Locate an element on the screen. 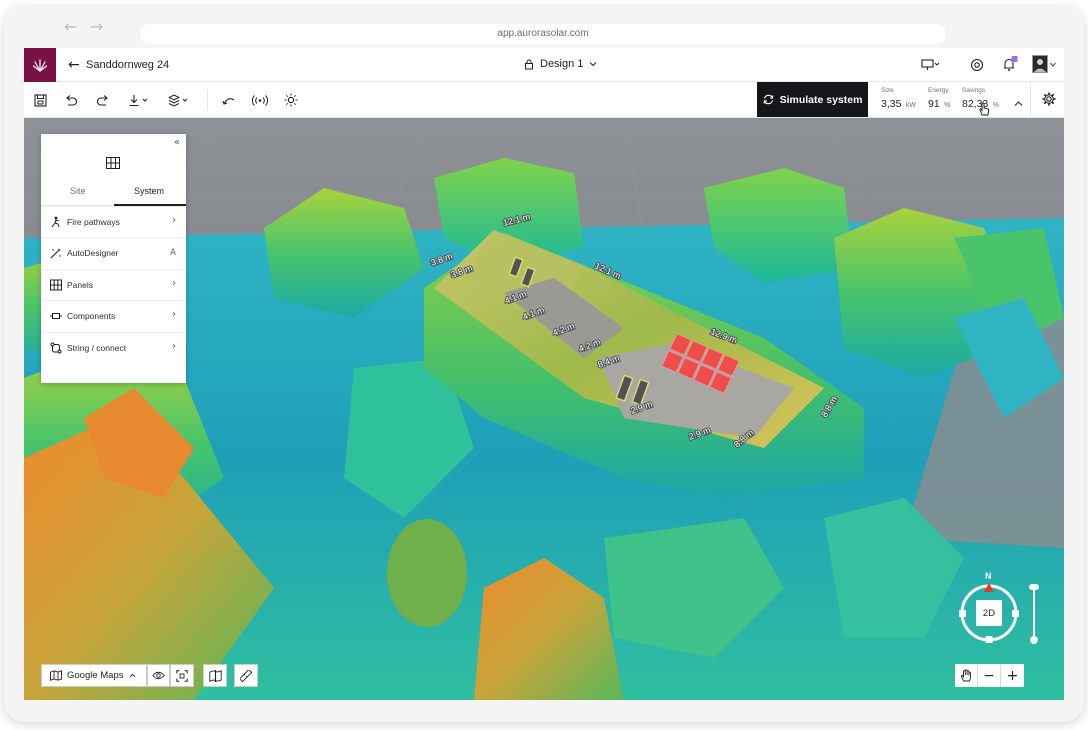  minus-icon: − is located at coordinates (989, 675).